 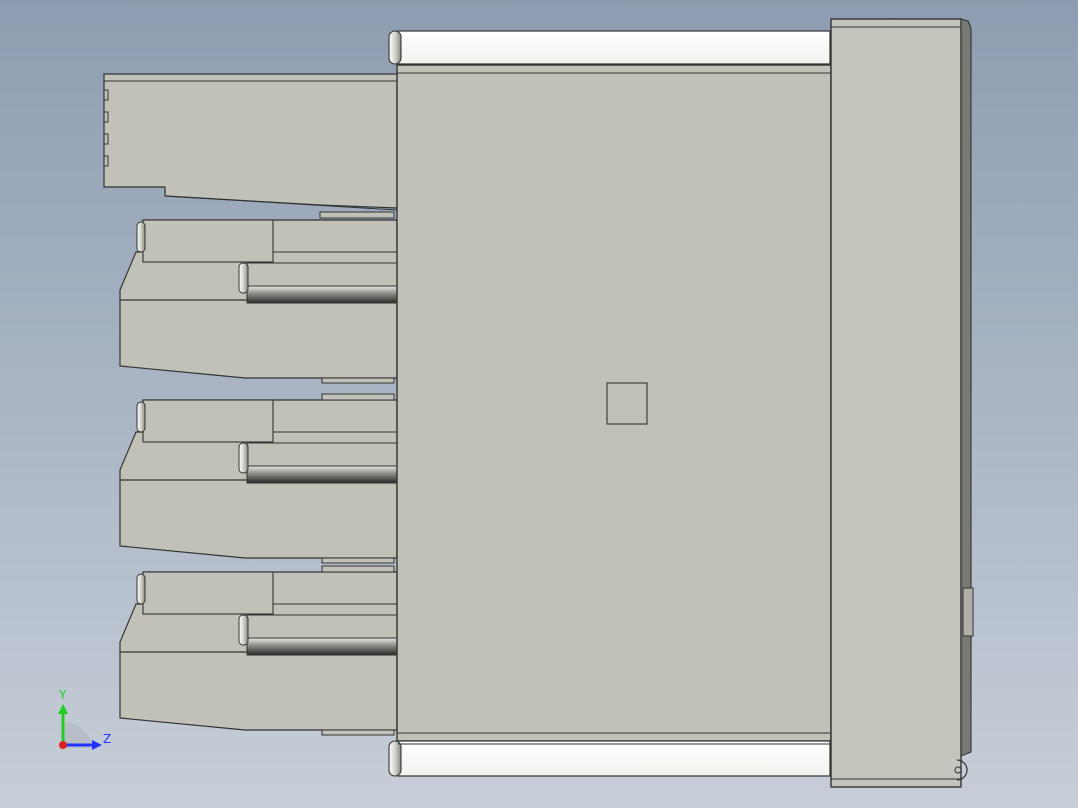 I want to click on origin-point, so click(x=63, y=745).